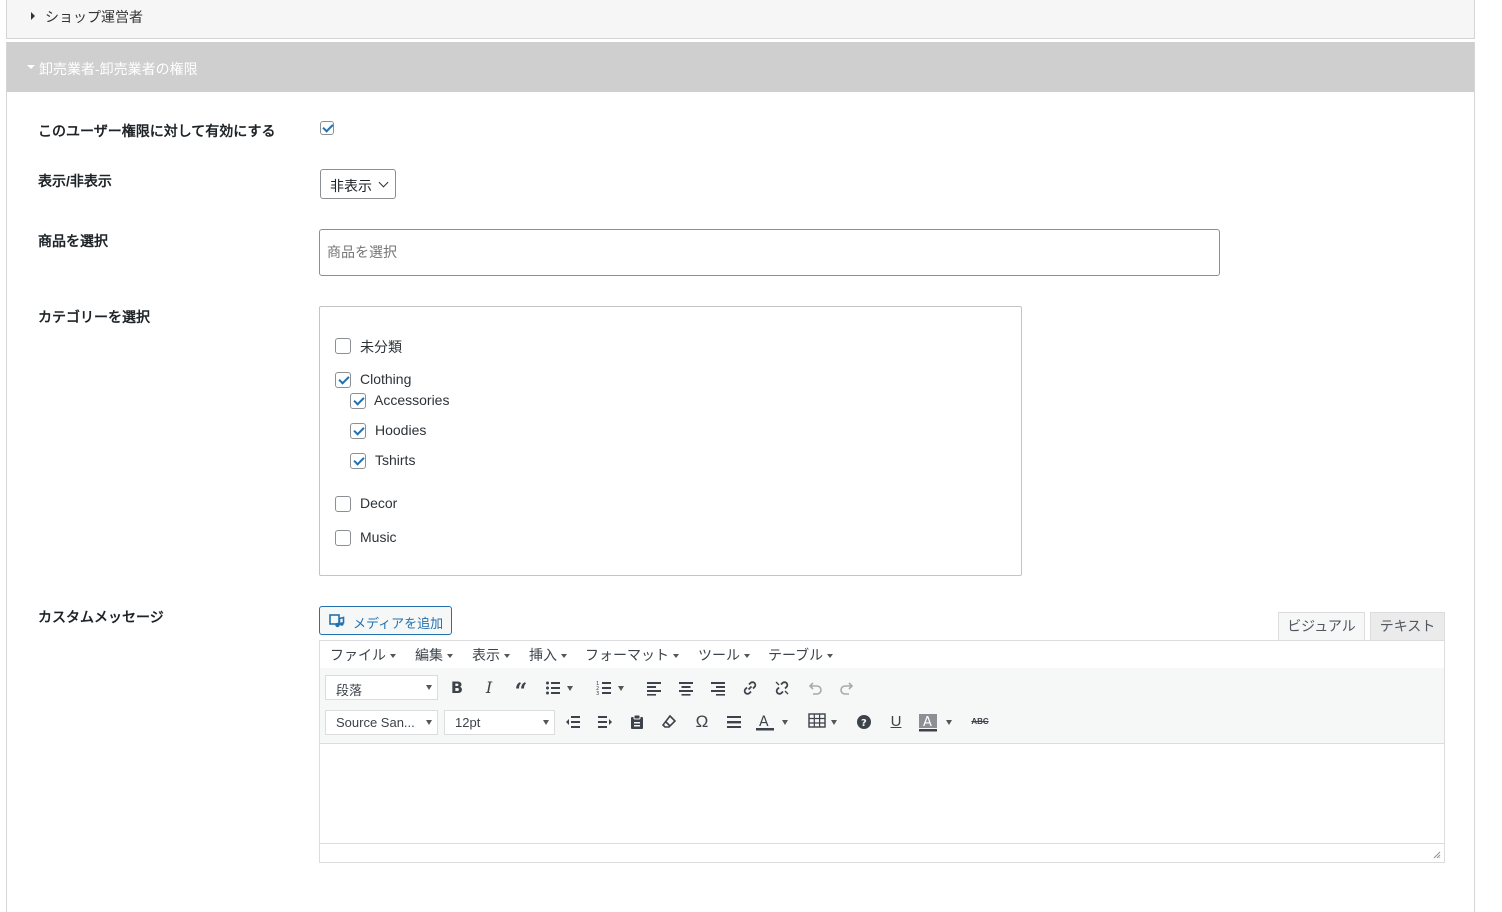 The height and width of the screenshot is (912, 1502). What do you see at coordinates (379, 503) in the screenshot?
I see `category-label-decor: Decor` at bounding box center [379, 503].